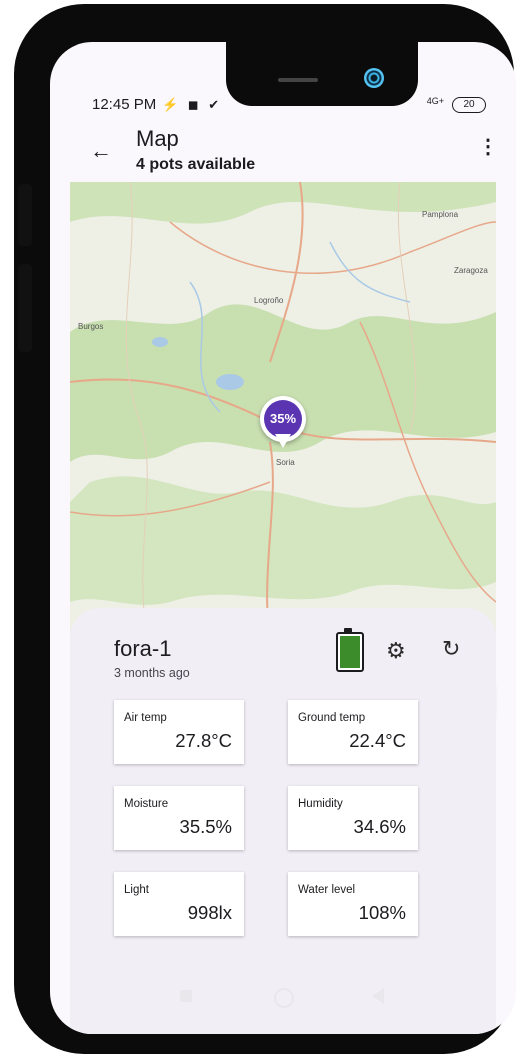  What do you see at coordinates (283, 151) in the screenshot?
I see `app-bar: ← Map 4 pots available ⋮` at bounding box center [283, 151].